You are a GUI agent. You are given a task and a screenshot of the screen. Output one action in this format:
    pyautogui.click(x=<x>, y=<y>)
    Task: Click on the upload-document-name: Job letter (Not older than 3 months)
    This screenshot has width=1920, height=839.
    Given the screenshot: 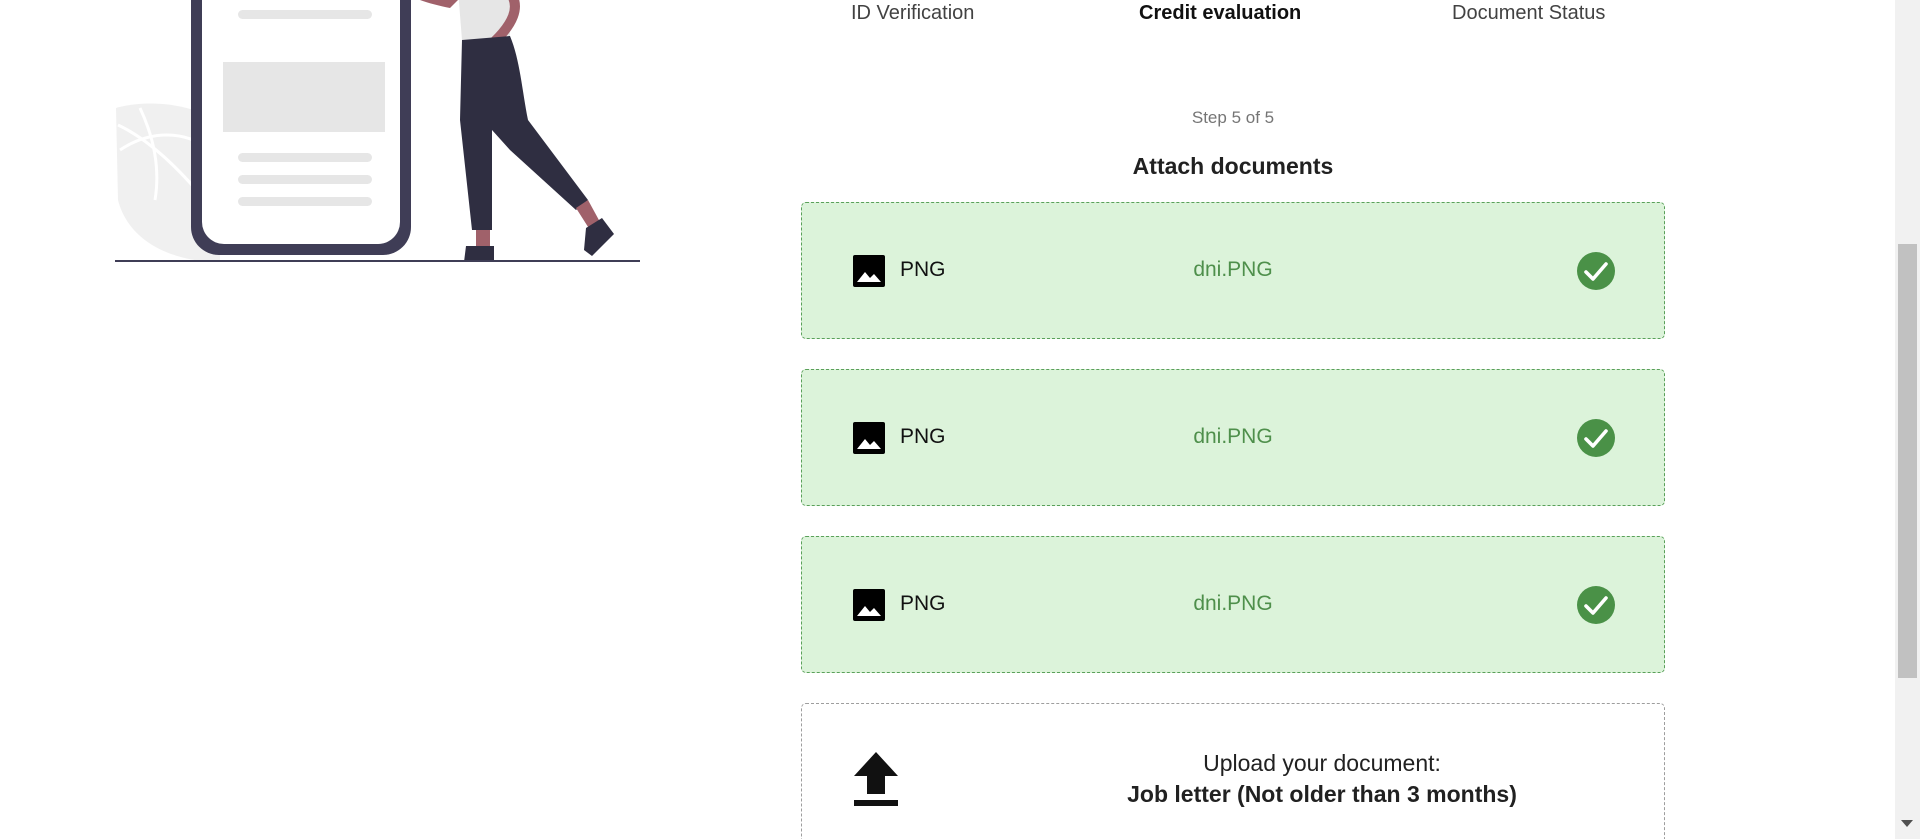 What is the action you would take?
    pyautogui.click(x=1322, y=794)
    